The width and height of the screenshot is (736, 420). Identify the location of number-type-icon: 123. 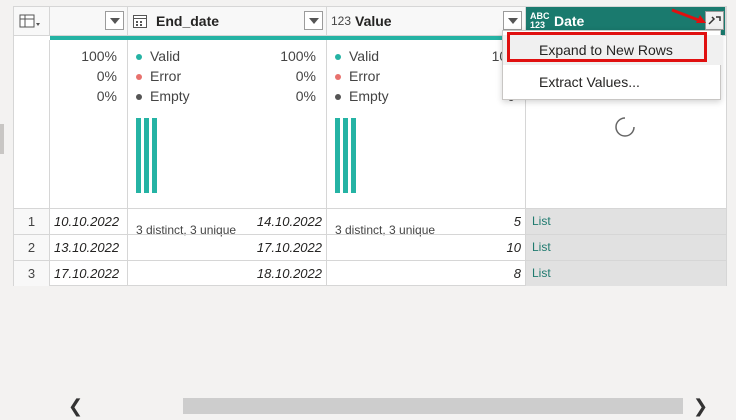
(341, 21).